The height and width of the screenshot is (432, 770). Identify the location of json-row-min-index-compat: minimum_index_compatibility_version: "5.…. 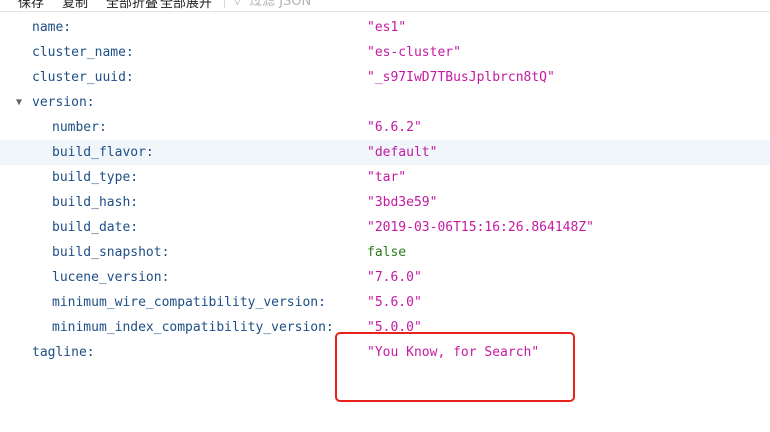
(385, 327).